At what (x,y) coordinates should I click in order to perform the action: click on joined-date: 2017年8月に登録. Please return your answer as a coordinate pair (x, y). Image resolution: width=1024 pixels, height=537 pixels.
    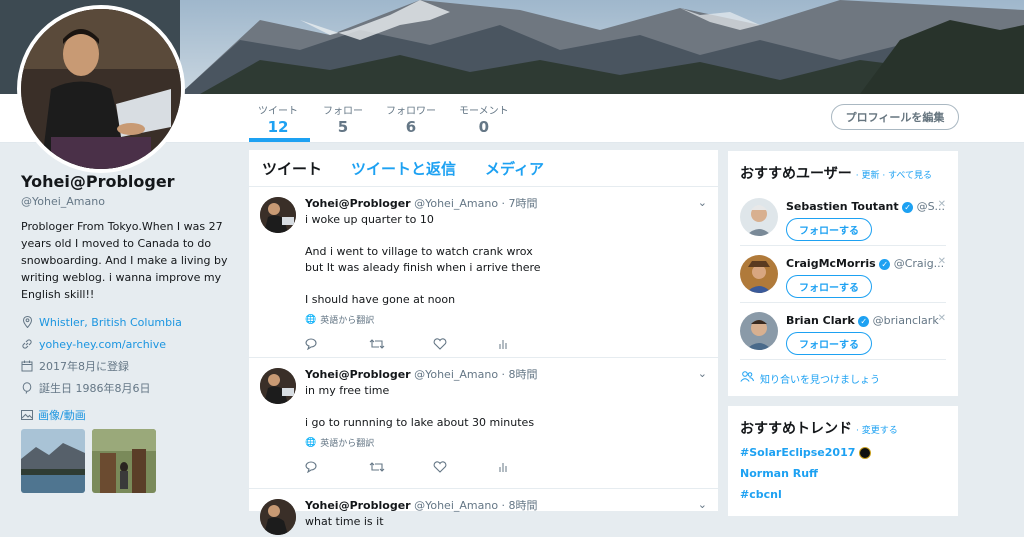
    Looking at the image, I should click on (84, 366).